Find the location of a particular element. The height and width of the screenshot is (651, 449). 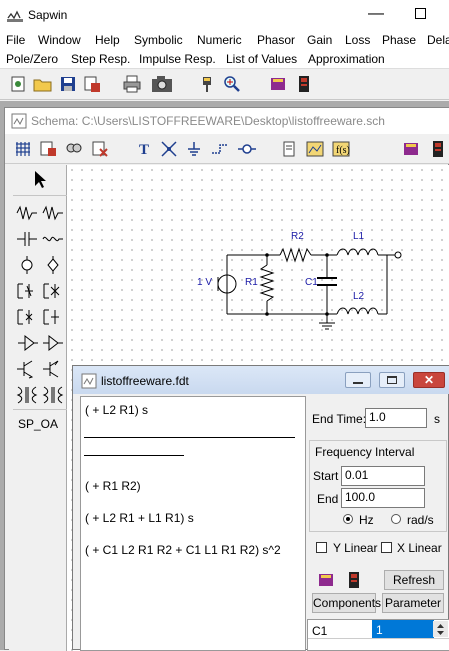

parameter-table: C1 1 is located at coordinates (378, 635).